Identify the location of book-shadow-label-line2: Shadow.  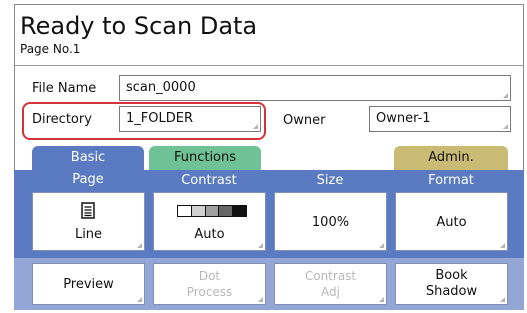
(451, 291).